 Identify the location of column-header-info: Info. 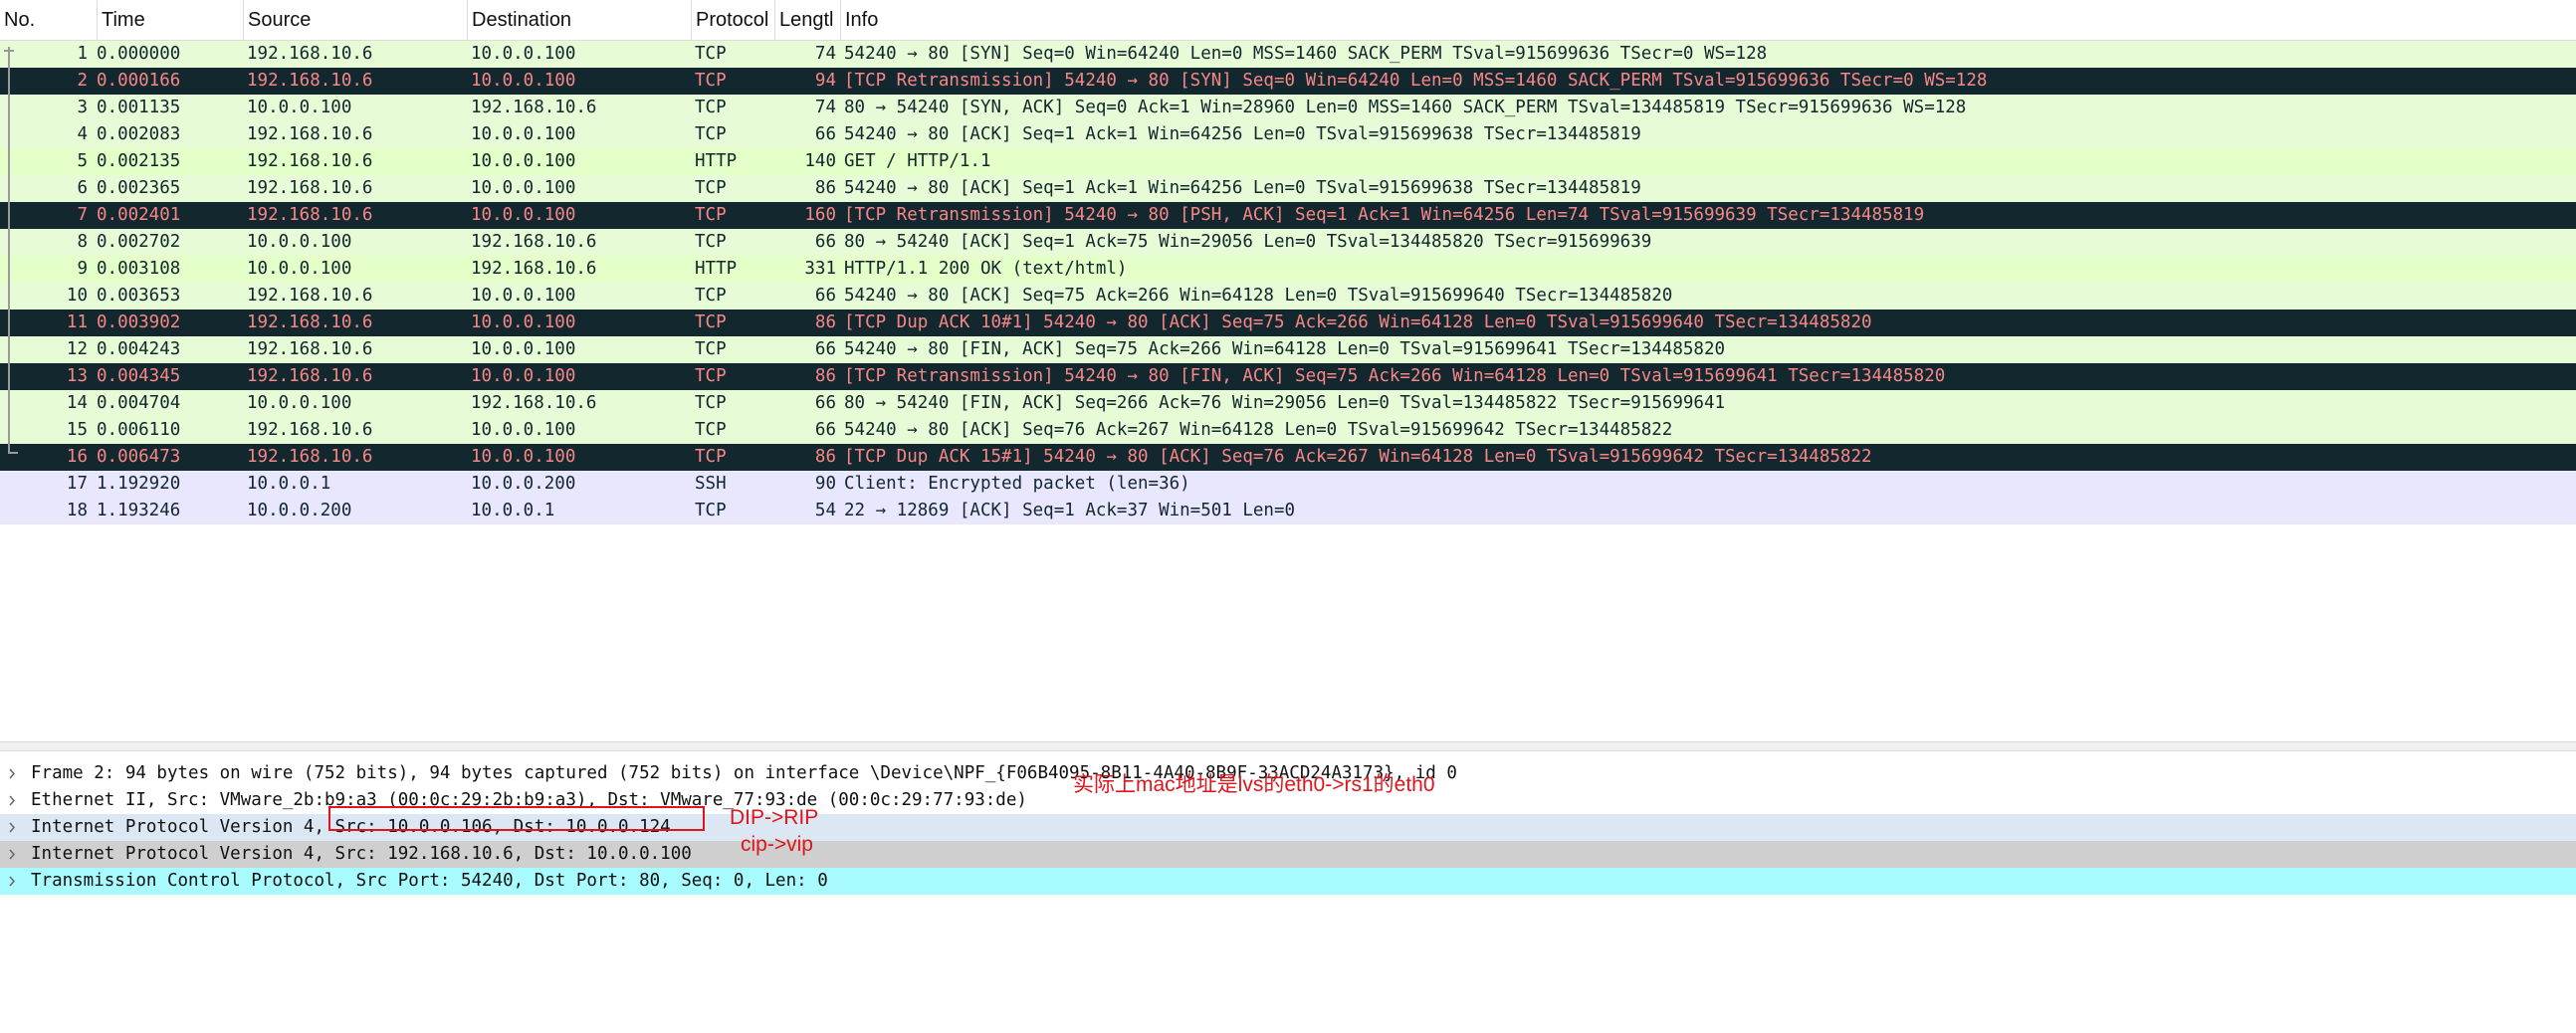
(1708, 20).